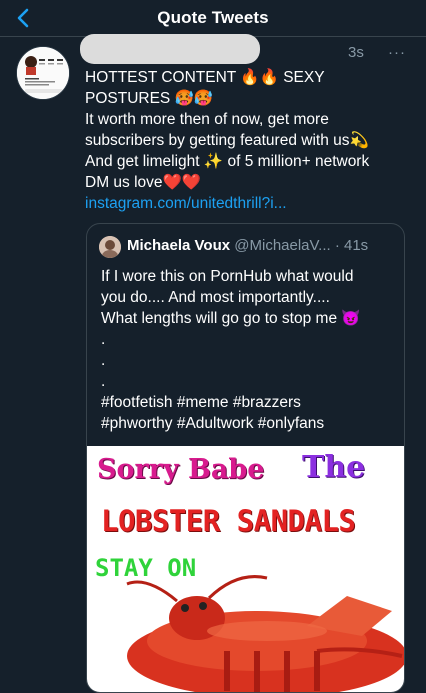  I want to click on quoted-text-line: If I wore this on PornHub what would, so click(227, 276).